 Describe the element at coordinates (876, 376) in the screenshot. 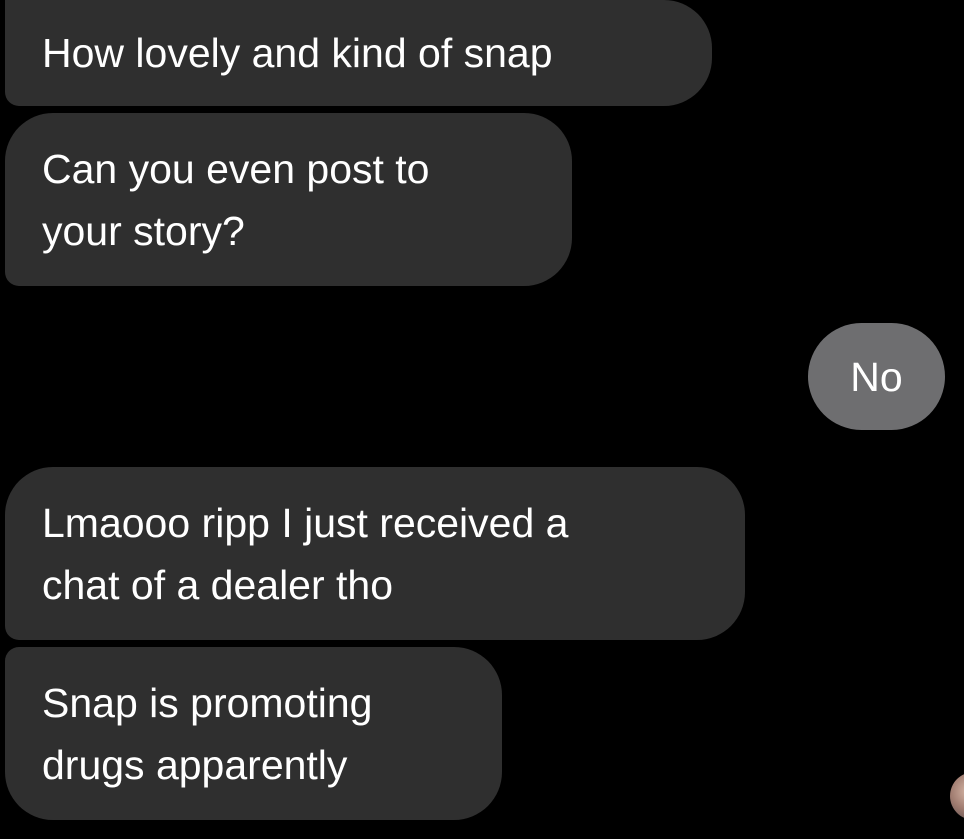

I see `outgoing-message-bubble: No` at that location.